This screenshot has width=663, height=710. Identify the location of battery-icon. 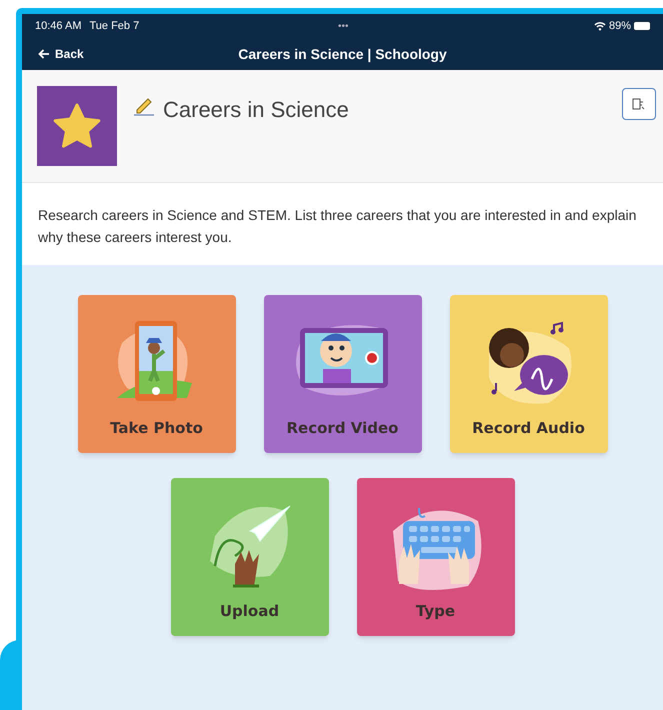
(642, 26).